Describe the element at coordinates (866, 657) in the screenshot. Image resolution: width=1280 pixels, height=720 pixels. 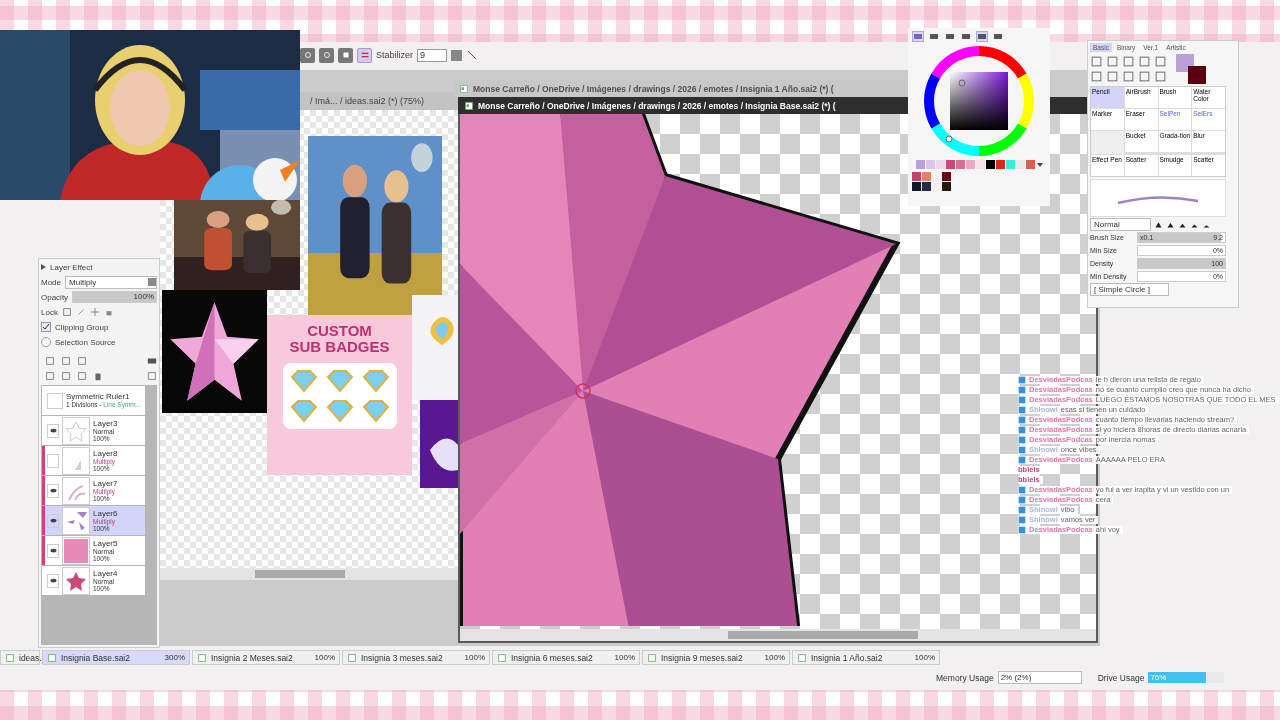
I see `file-tab: Insignia 1 Año.sai2 100%` at that location.